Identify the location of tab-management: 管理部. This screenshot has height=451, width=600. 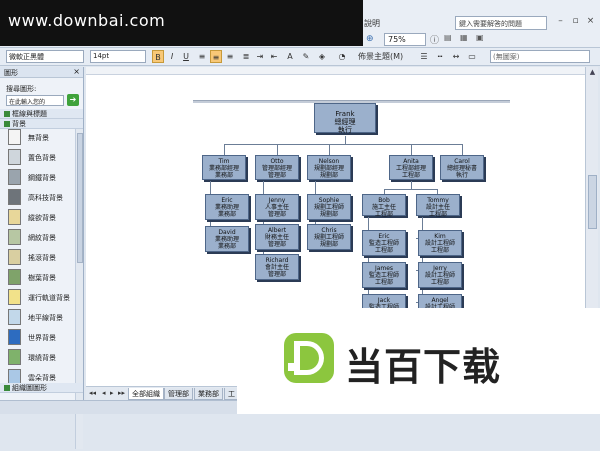
(178, 394).